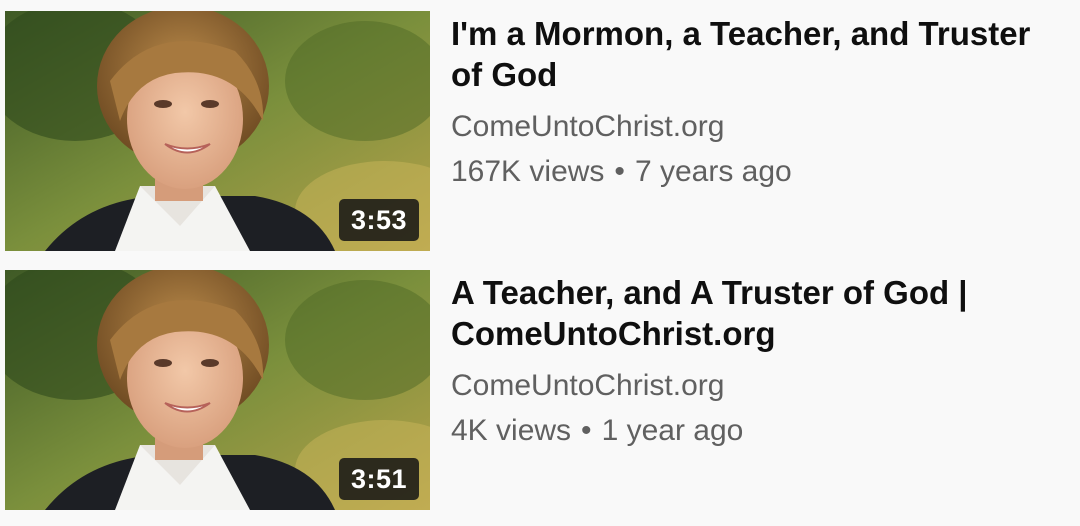 This screenshot has height=526, width=1080. I want to click on view-count: 167K views, so click(528, 171).